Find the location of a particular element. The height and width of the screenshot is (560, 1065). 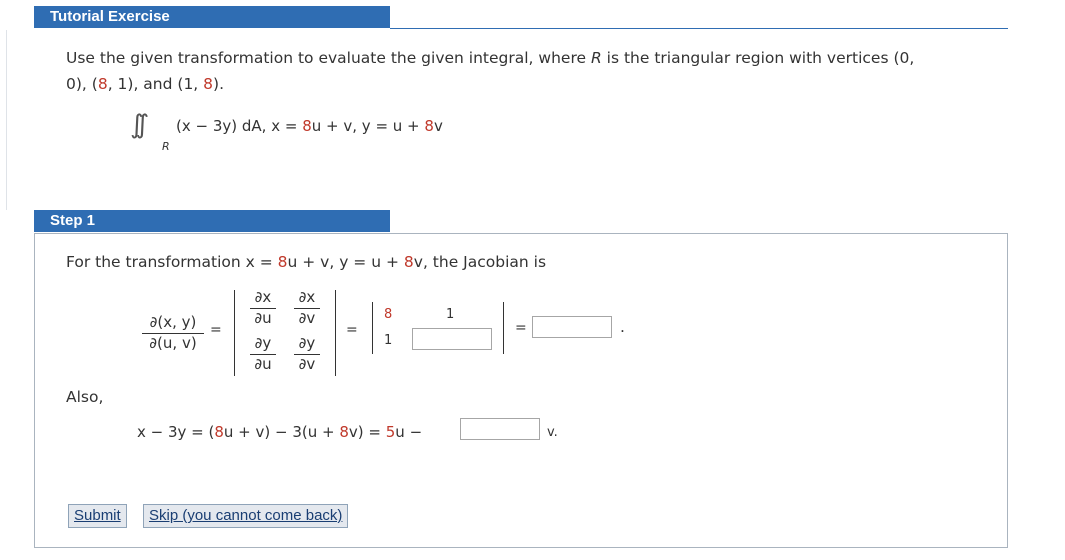

det-right-bar is located at coordinates (335, 333).